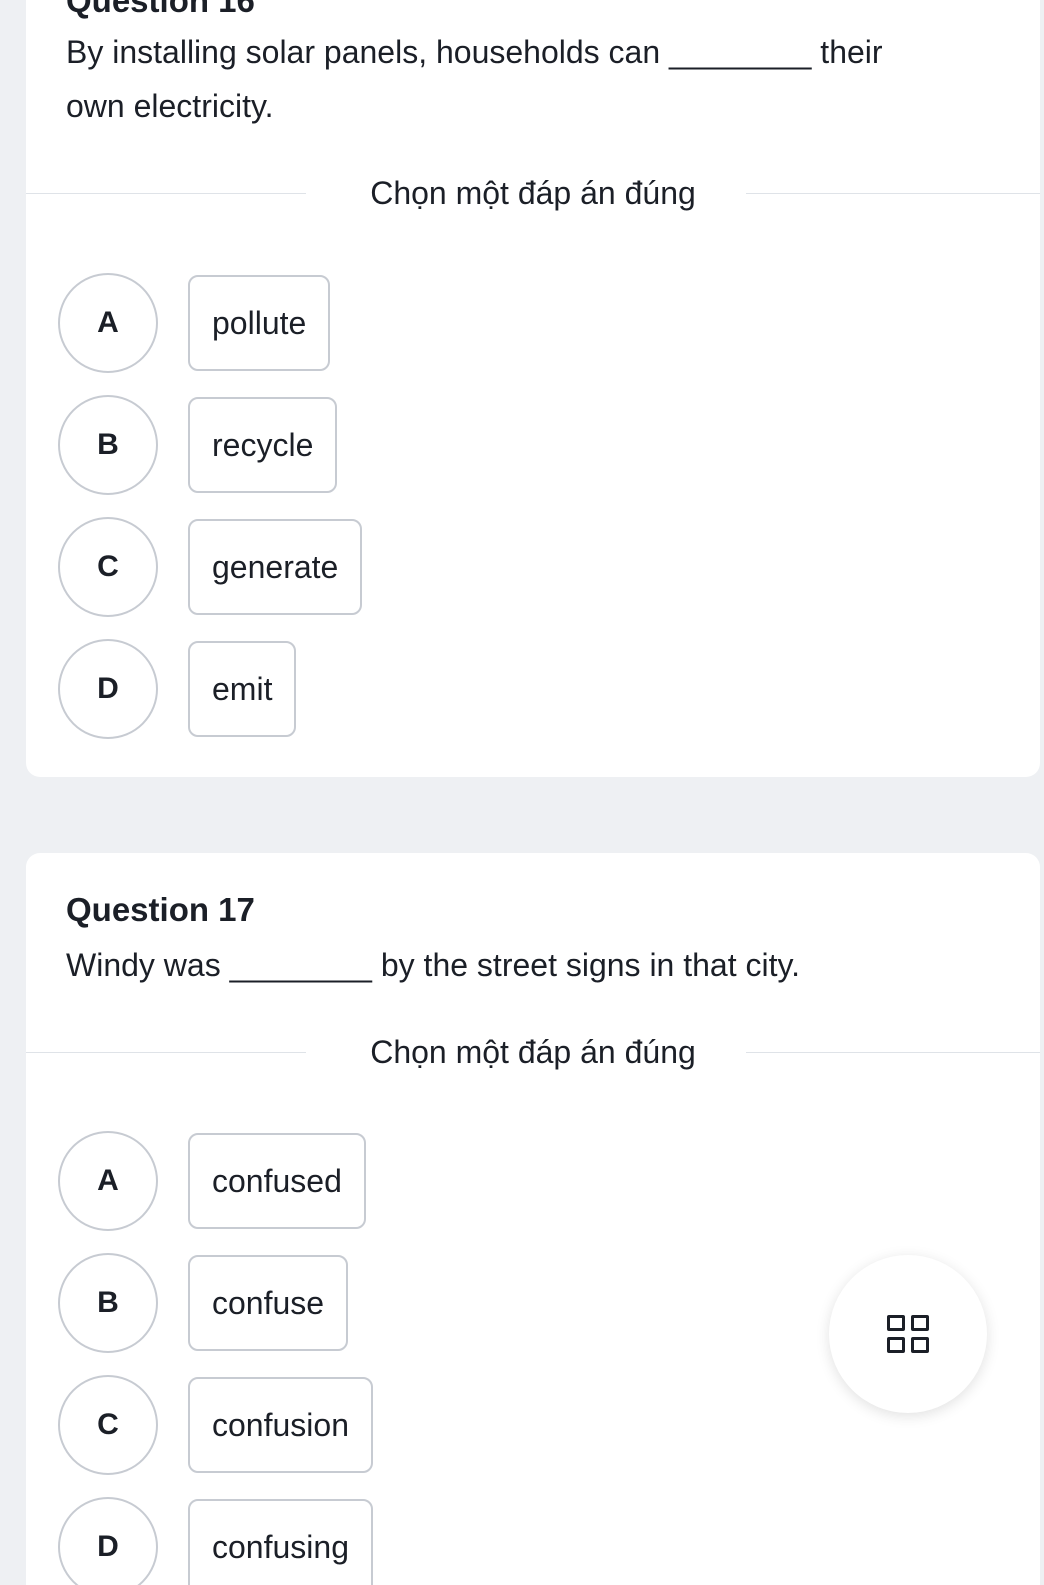 This screenshot has width=1044, height=1585. Describe the element at coordinates (280, 1542) in the screenshot. I see `option-answer: confusing` at that location.